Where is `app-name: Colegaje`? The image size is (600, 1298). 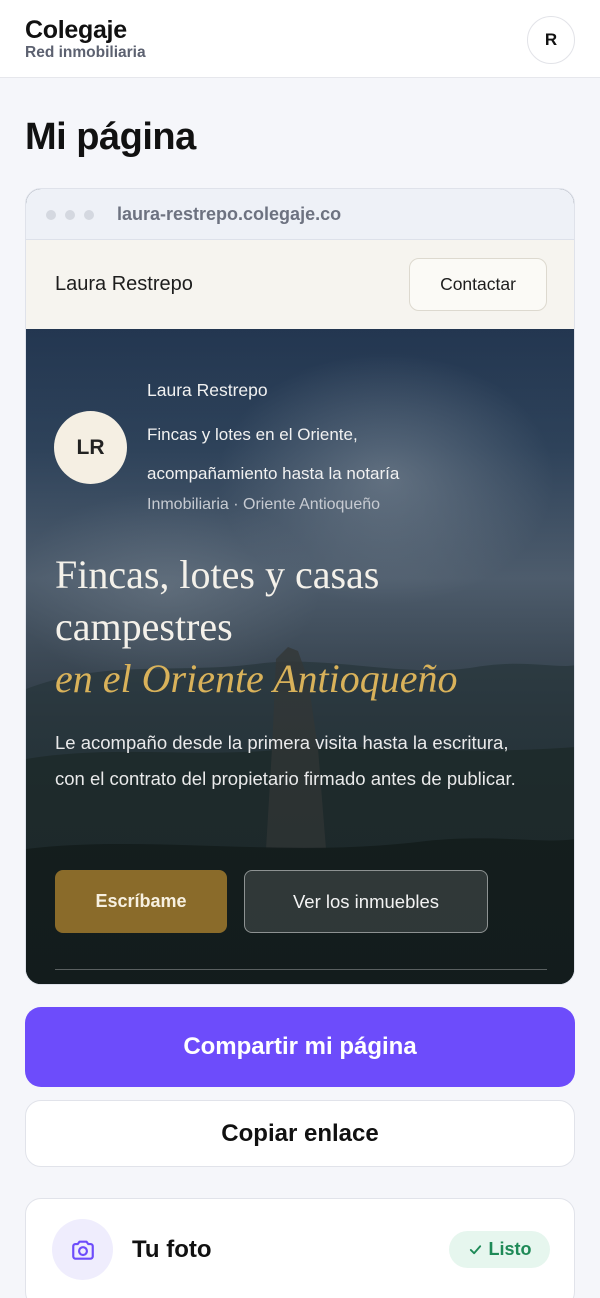
app-name: Colegaje is located at coordinates (76, 30).